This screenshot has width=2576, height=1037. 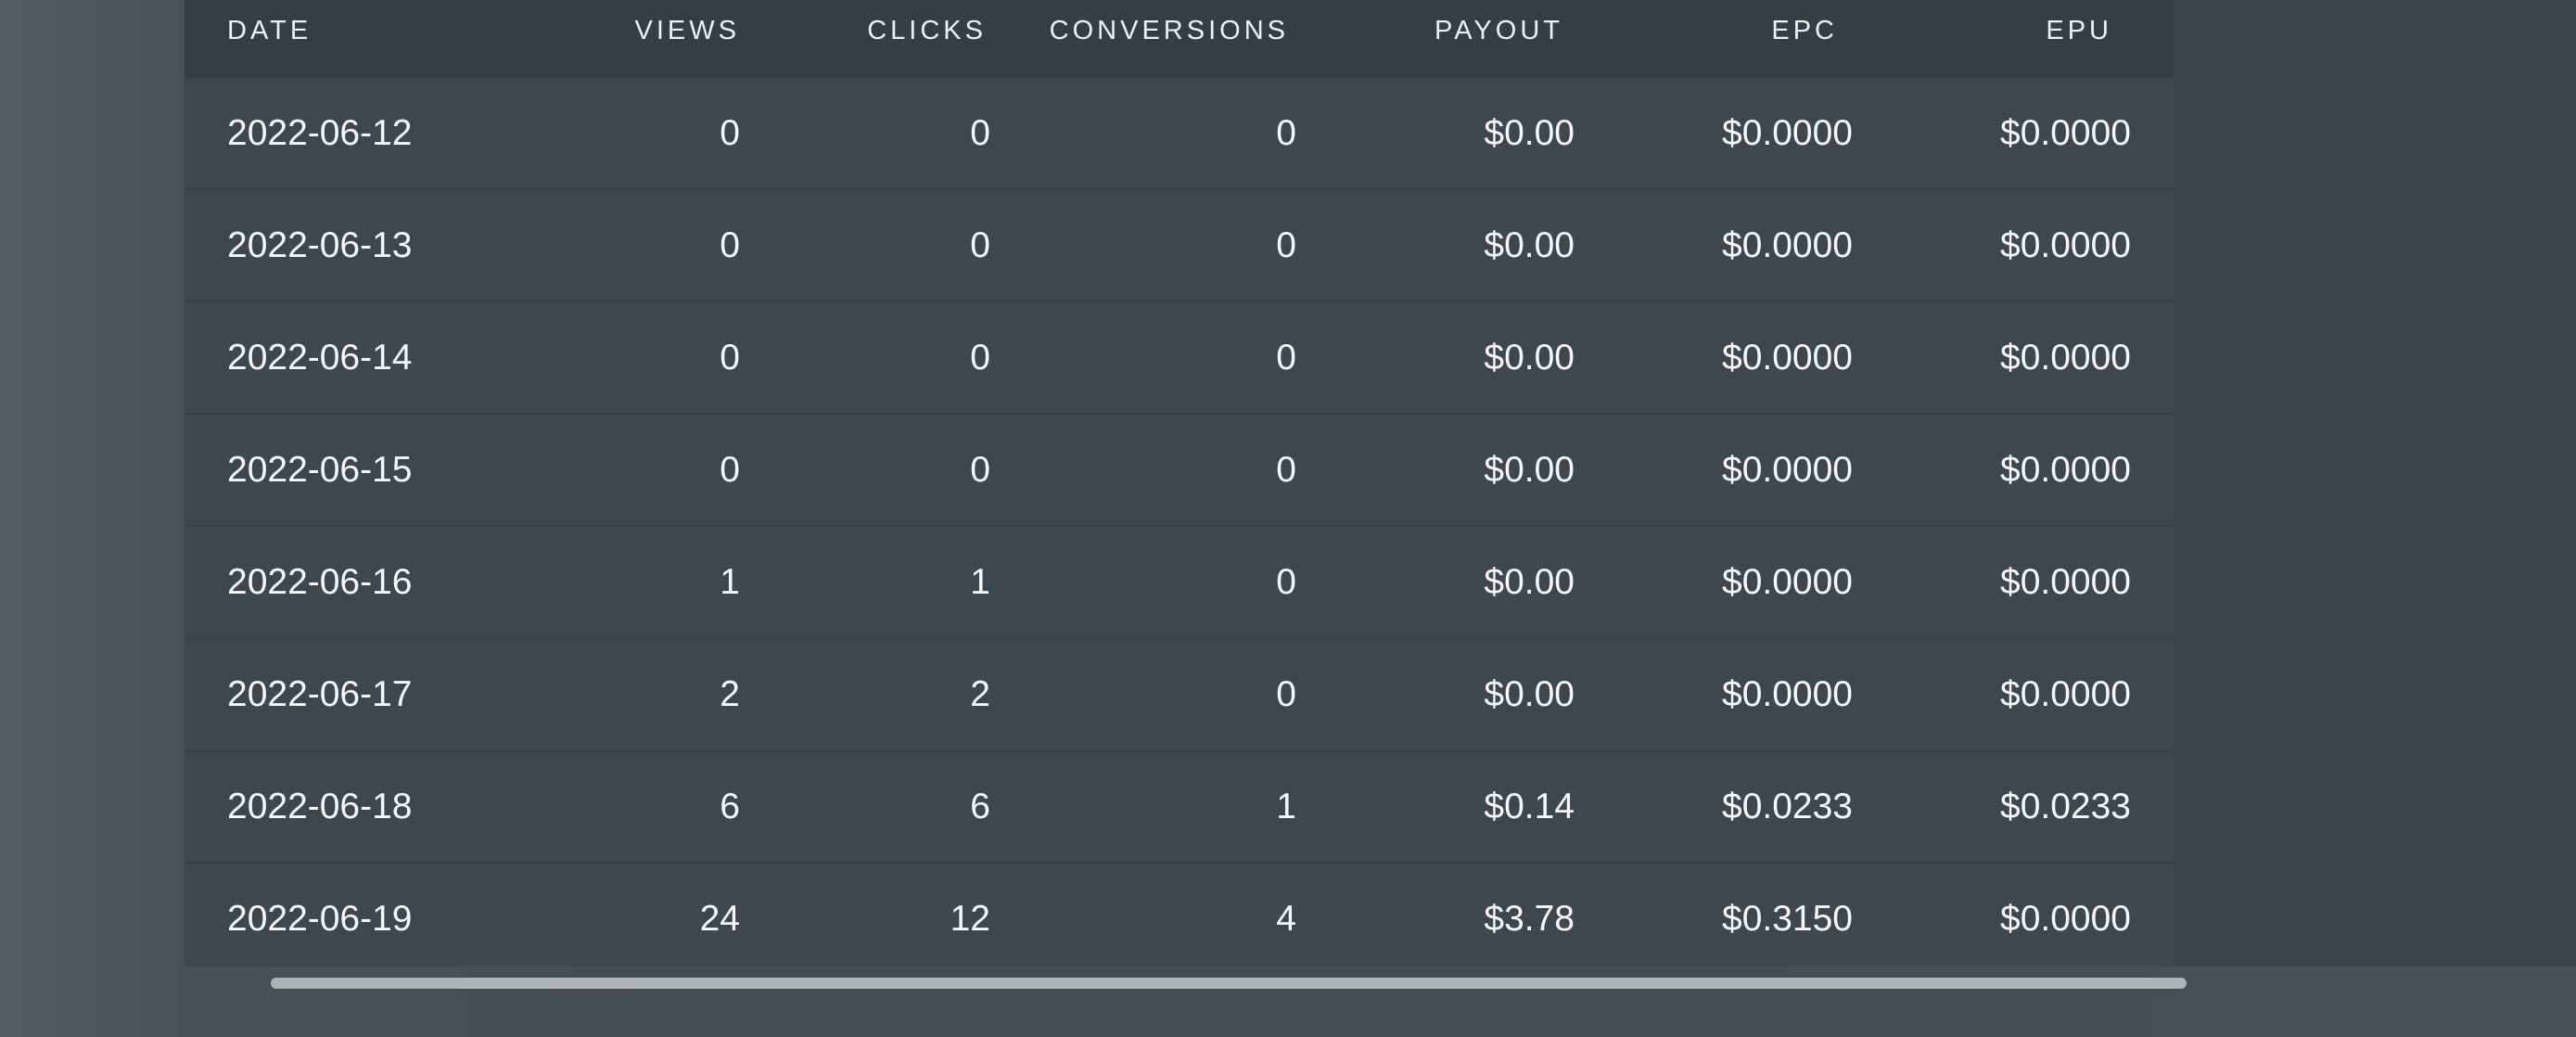 I want to click on table-row: 2022-06-16 1 1 0 $0.00 $0.0000 $0.0000, so click(x=1179, y=583).